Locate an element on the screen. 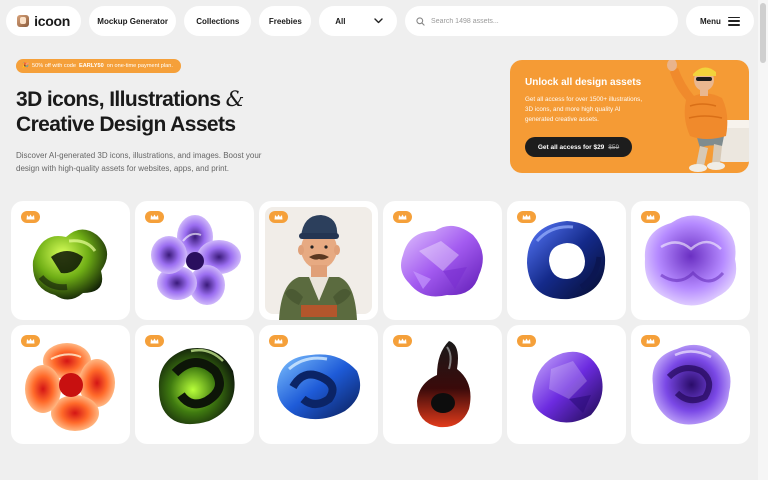 The width and height of the screenshot is (768, 480). logo: icoon is located at coordinates (44, 21).